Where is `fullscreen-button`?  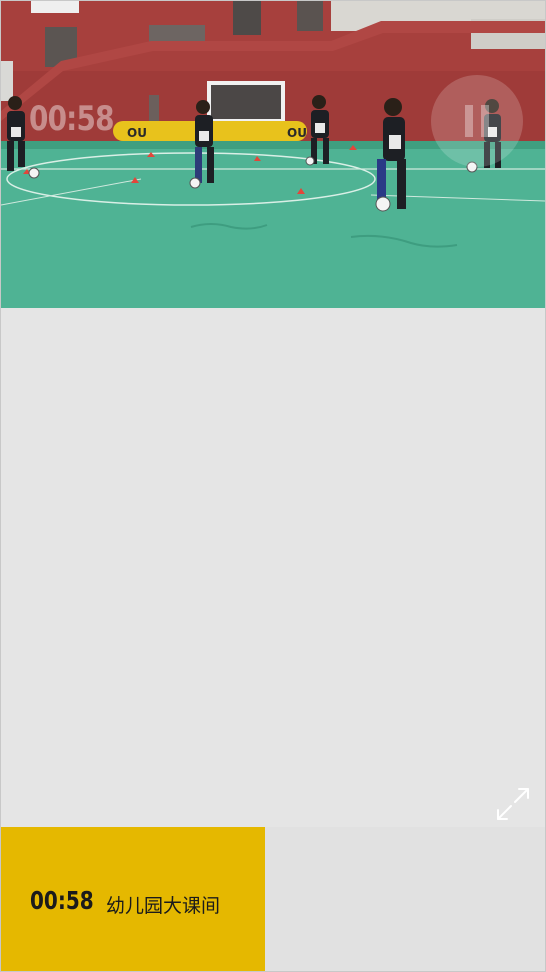 fullscreen-button is located at coordinates (513, 804).